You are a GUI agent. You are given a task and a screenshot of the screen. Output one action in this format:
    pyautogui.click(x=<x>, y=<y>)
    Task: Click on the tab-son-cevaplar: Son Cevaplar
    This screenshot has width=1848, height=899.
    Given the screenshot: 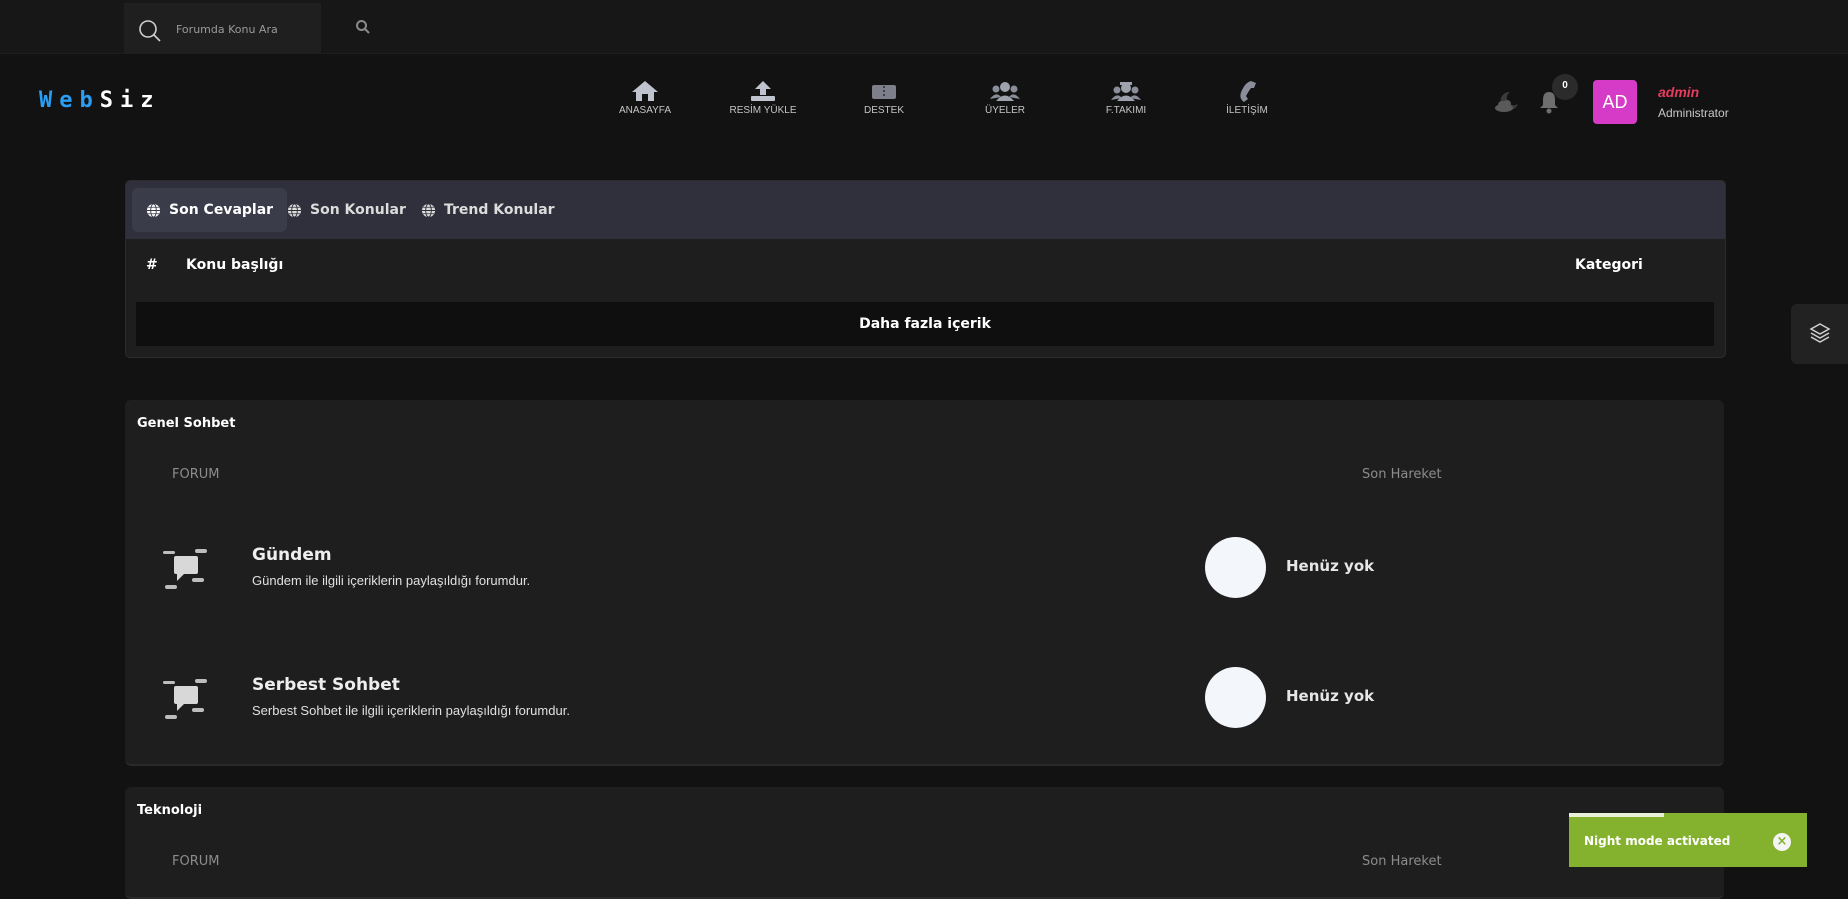 What is the action you would take?
    pyautogui.click(x=210, y=210)
    